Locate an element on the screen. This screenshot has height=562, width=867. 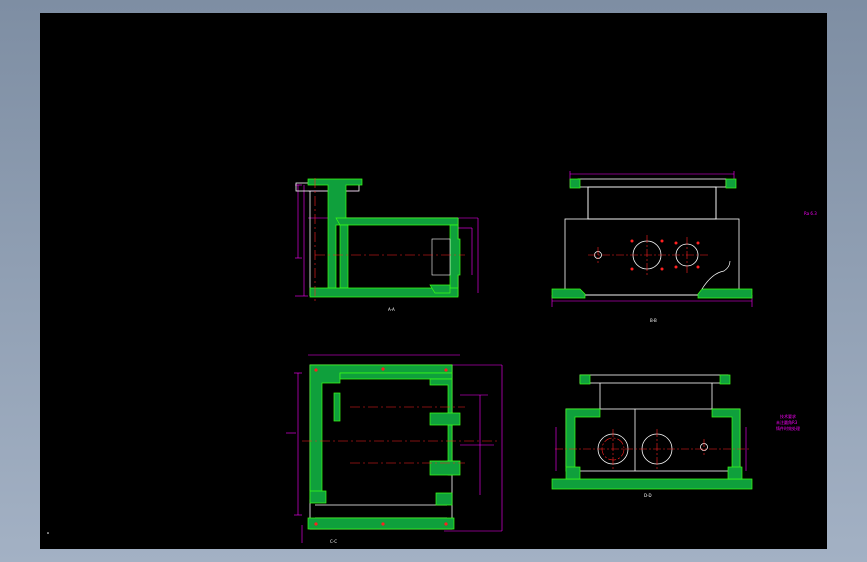
top-section-label: C-C is located at coordinates (333, 541).